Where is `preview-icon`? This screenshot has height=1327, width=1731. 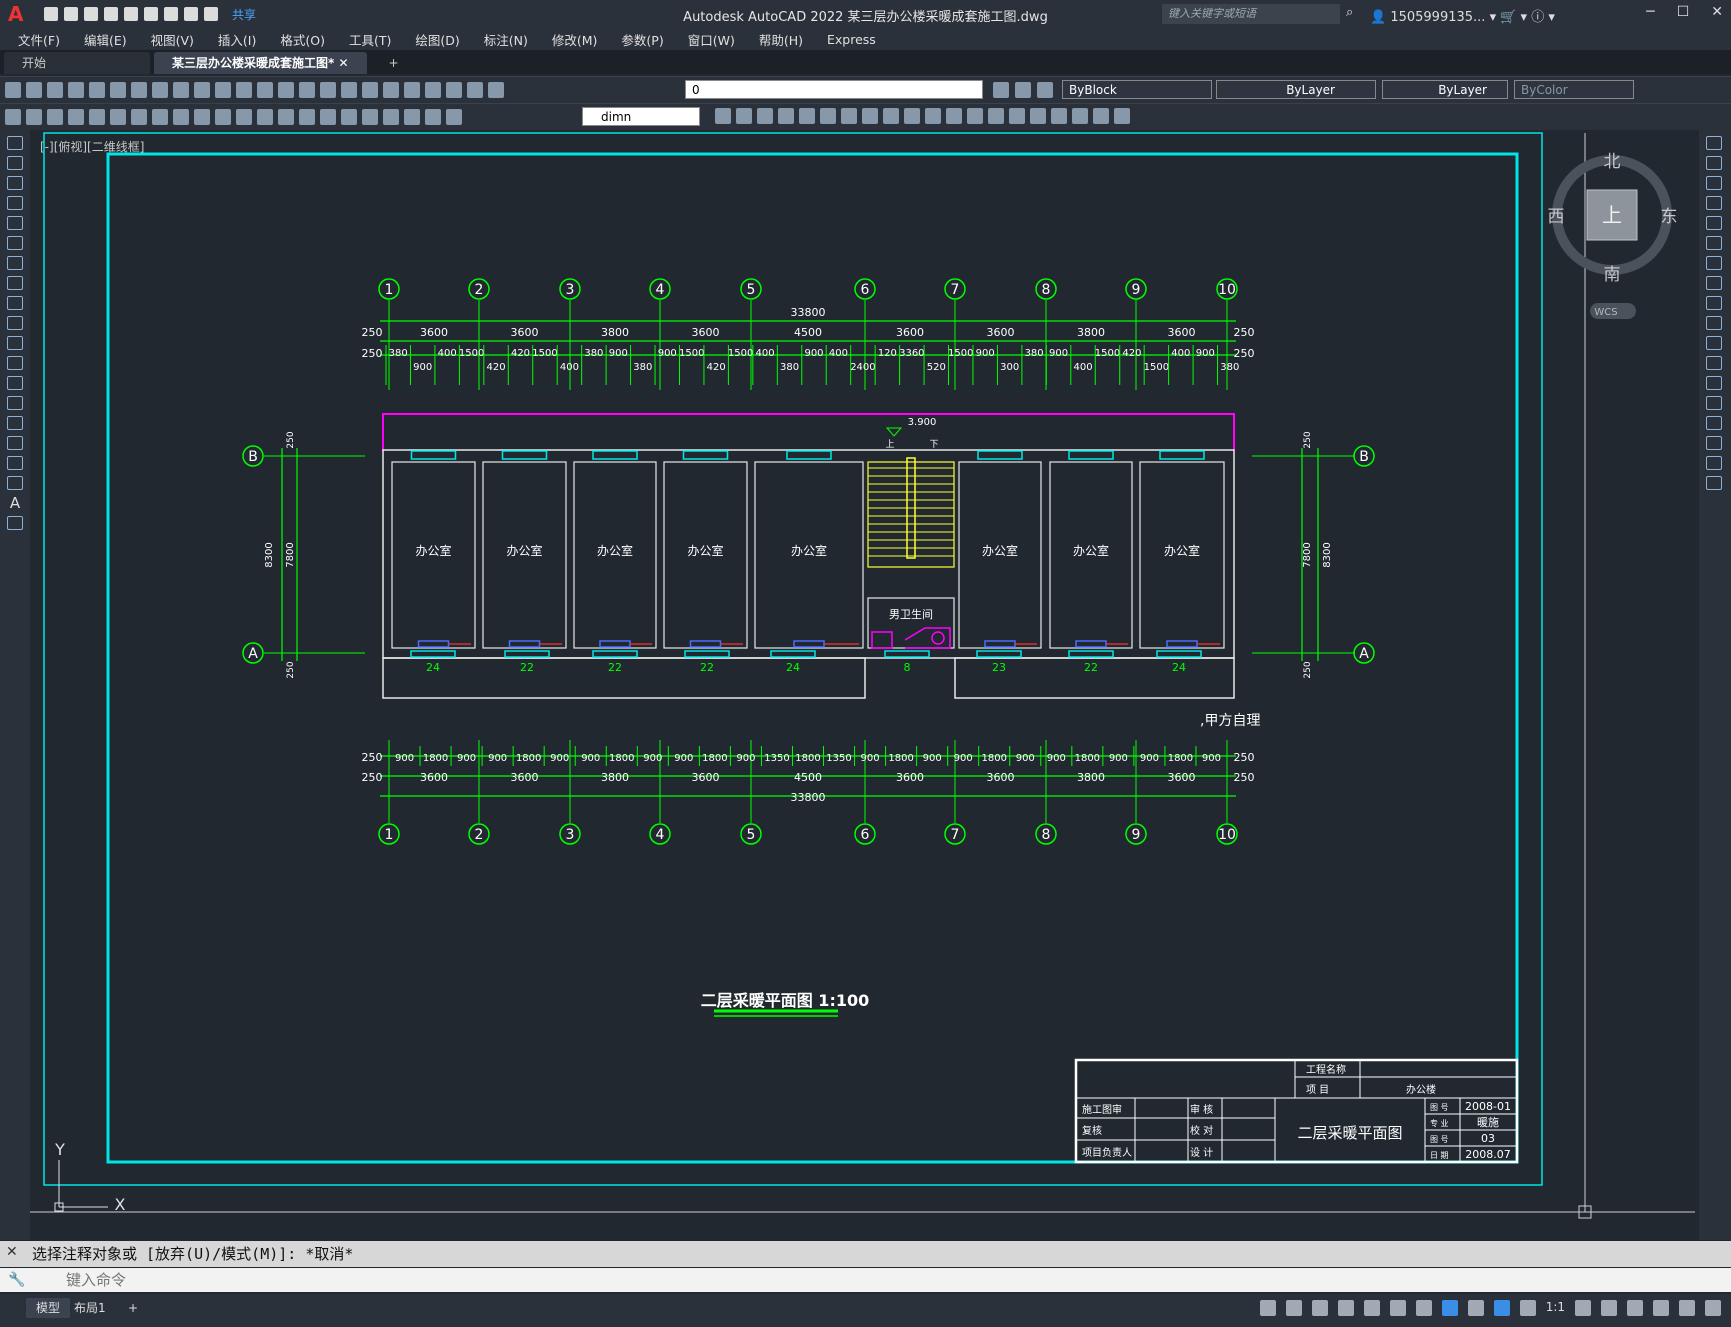 preview-icon is located at coordinates (97, 90).